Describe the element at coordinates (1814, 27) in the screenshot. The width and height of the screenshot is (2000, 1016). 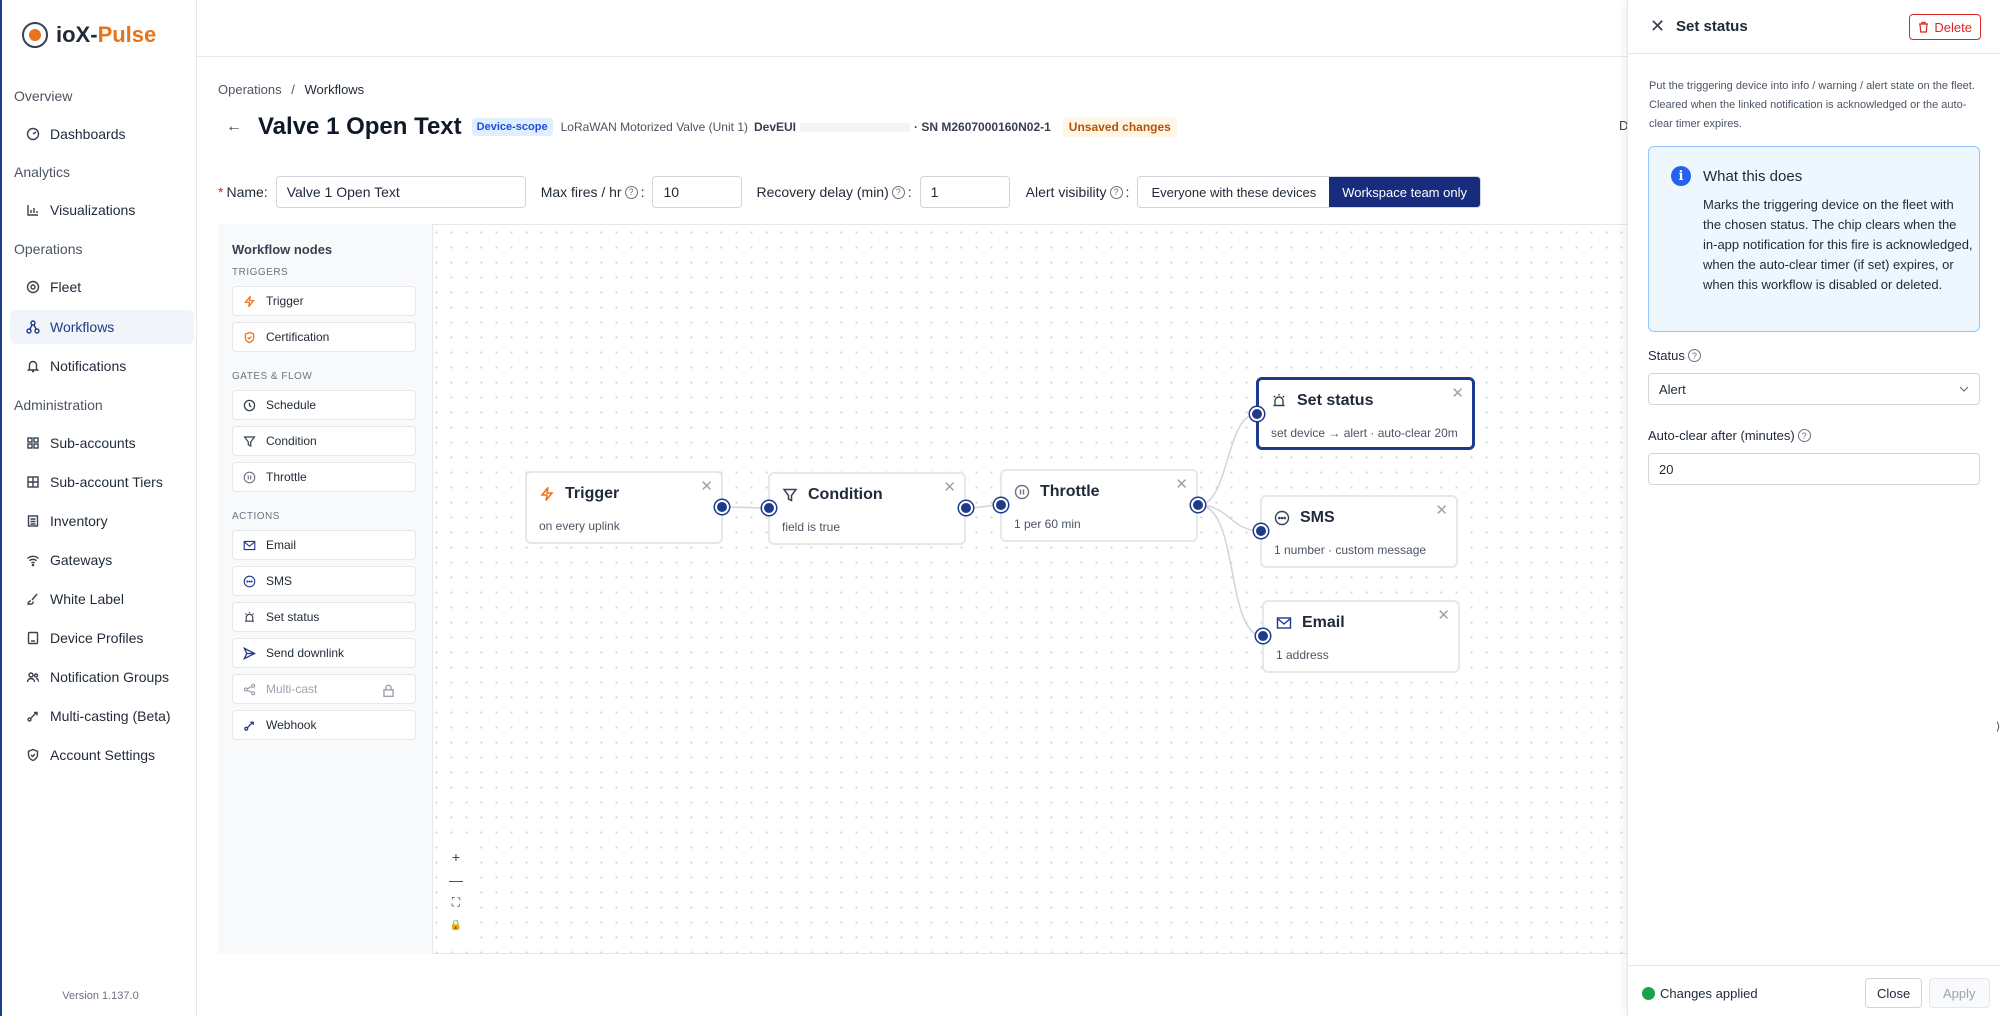
I see `panel-header: ✕ Set status Delete` at that location.